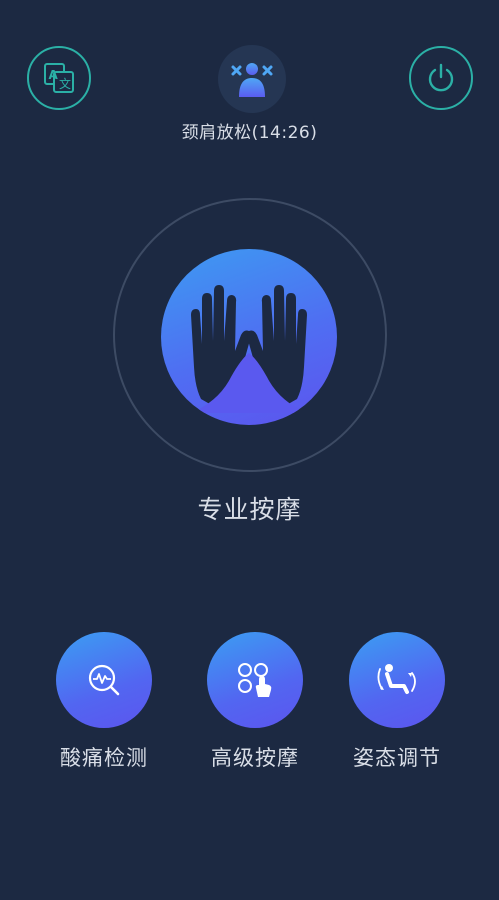  Describe the element at coordinates (65, 83) in the screenshot. I see `svg-text: 文` at that location.